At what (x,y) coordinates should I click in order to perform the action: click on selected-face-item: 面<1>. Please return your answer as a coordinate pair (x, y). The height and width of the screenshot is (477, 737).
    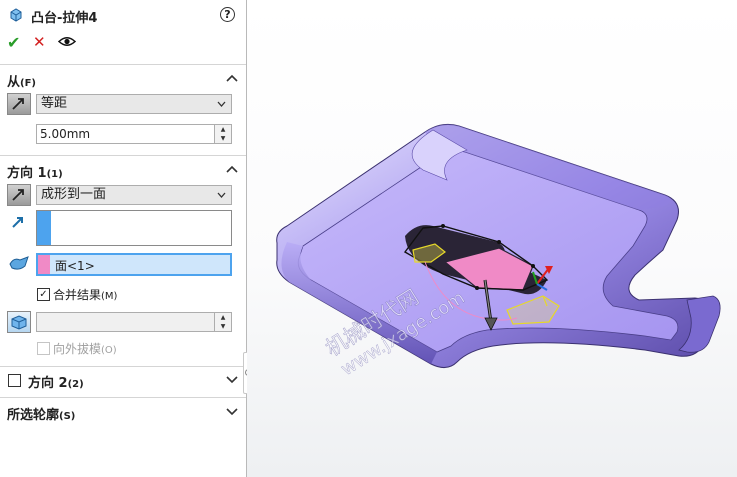
    Looking at the image, I should click on (75, 265).